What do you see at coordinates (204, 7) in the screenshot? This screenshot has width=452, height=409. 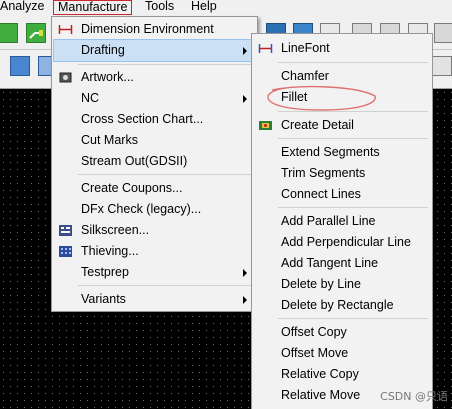 I see `menu-help: Help` at bounding box center [204, 7].